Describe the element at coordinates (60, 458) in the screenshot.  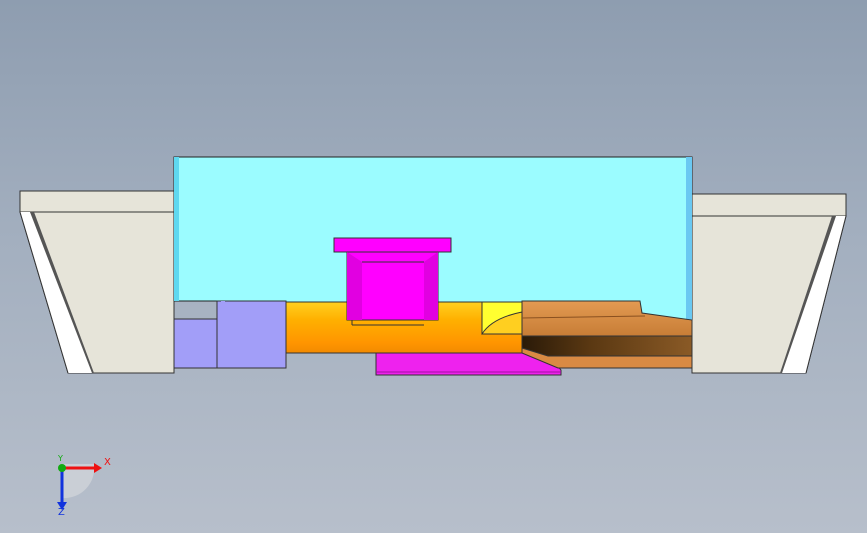
I see `y-axis-label: Y` at that location.